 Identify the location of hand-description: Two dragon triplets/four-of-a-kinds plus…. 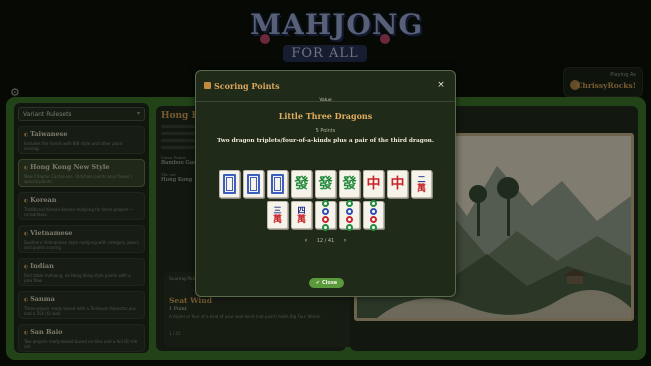
(325, 141).